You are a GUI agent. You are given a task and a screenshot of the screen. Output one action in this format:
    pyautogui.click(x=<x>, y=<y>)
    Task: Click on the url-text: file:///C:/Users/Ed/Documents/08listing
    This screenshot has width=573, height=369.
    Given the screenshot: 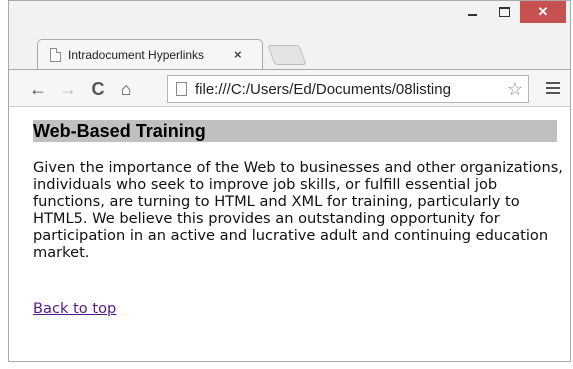 What is the action you would take?
    pyautogui.click(x=351, y=89)
    